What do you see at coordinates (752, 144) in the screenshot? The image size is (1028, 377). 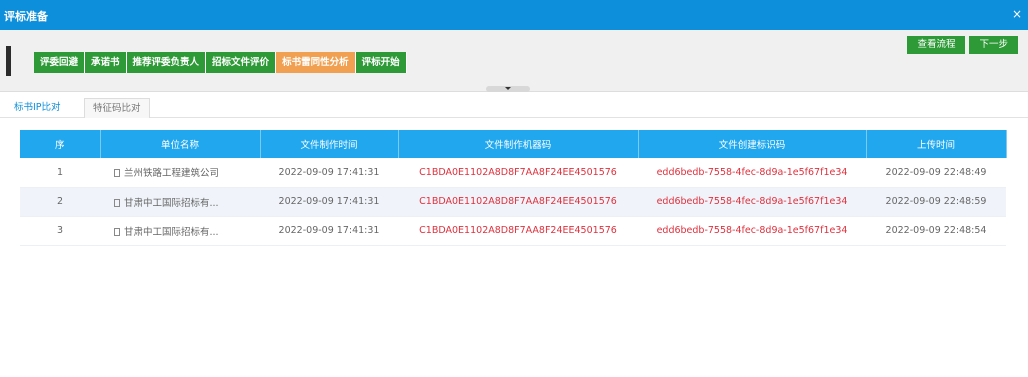 I see `col-create-id-header: 文件创建标识码` at bounding box center [752, 144].